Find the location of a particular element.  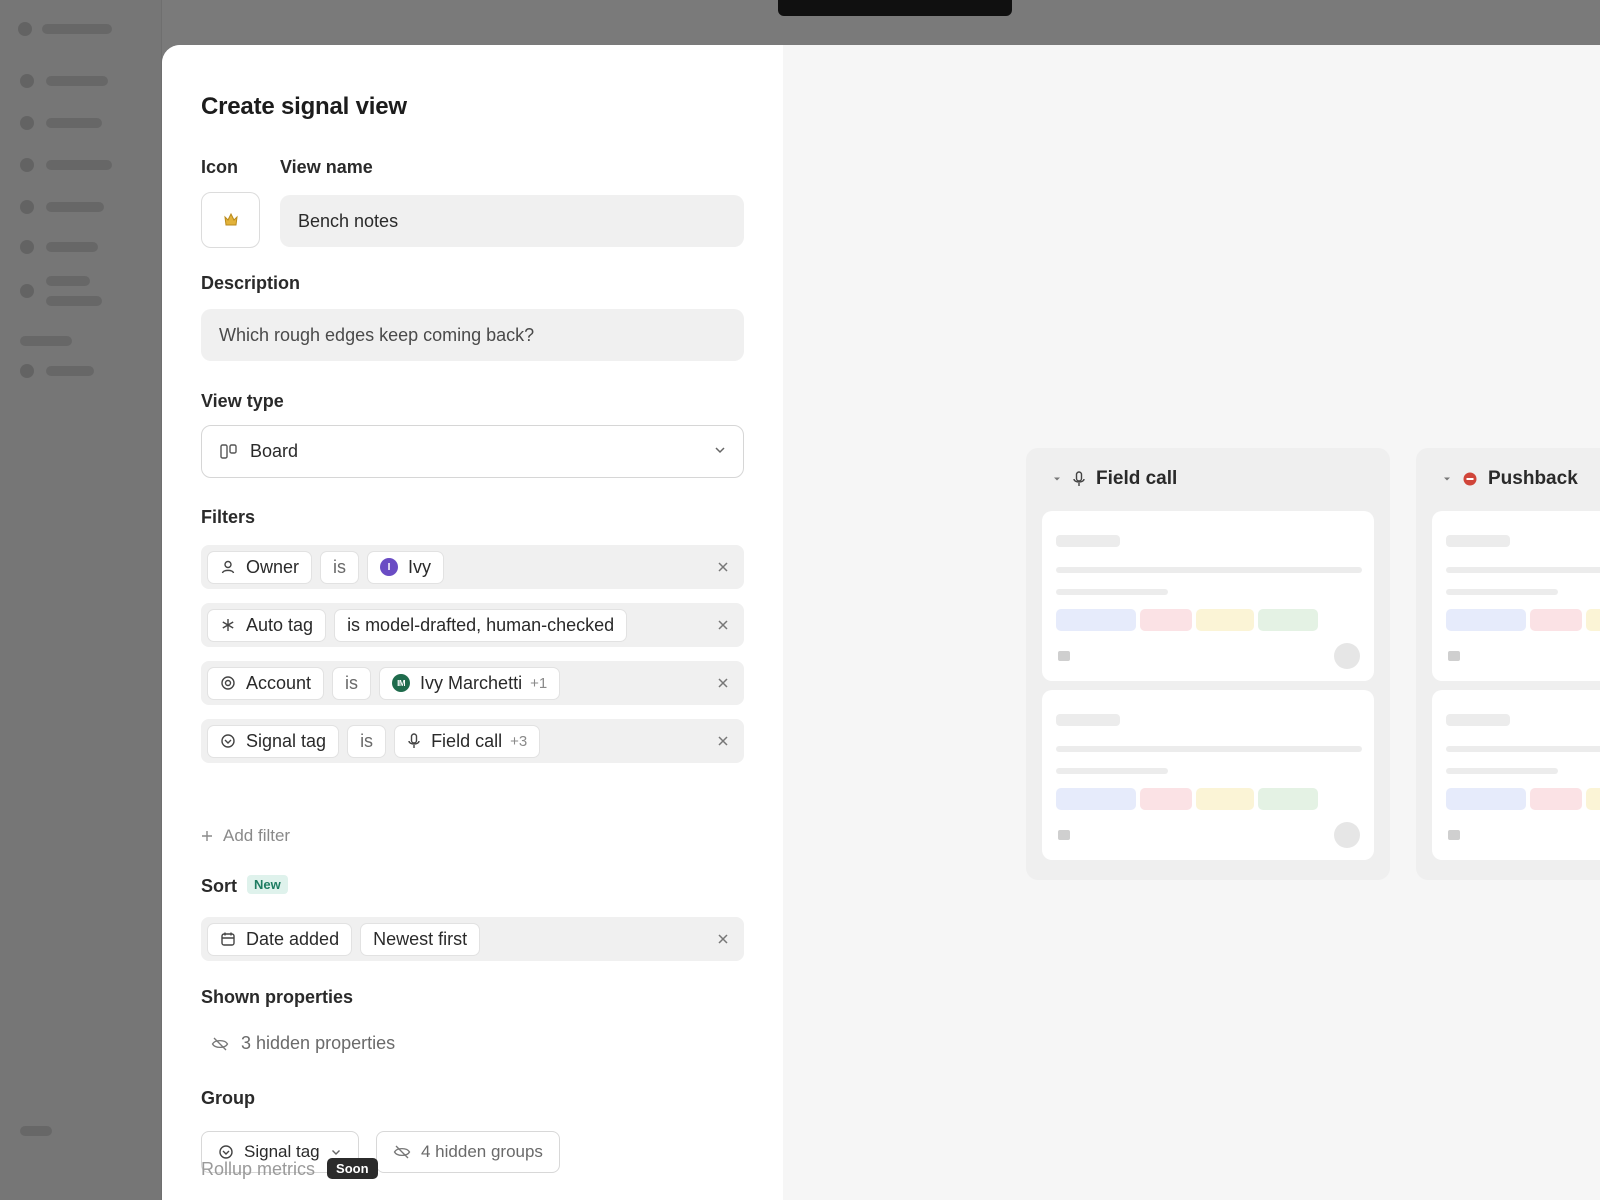

filter-field-chip: Account is located at coordinates (266, 683).